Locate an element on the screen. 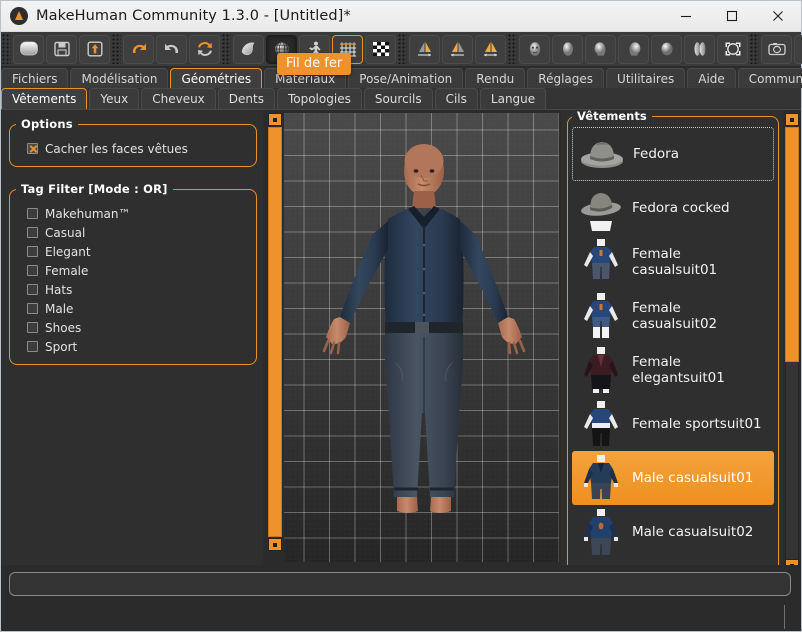 This screenshot has width=802, height=632. female-casualsuit02-thumb is located at coordinates (601, 316).